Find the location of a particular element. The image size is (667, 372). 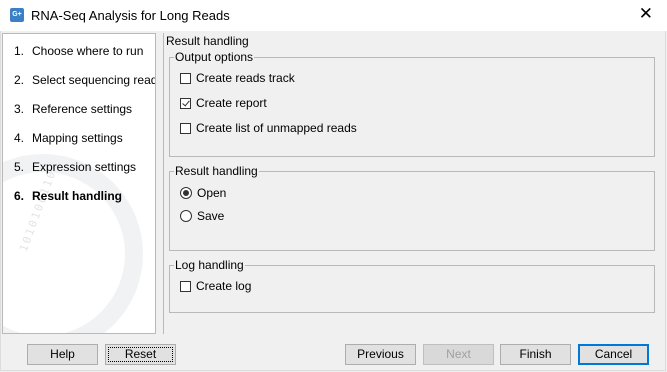

log-handling-title: Log handling is located at coordinates (209, 265).